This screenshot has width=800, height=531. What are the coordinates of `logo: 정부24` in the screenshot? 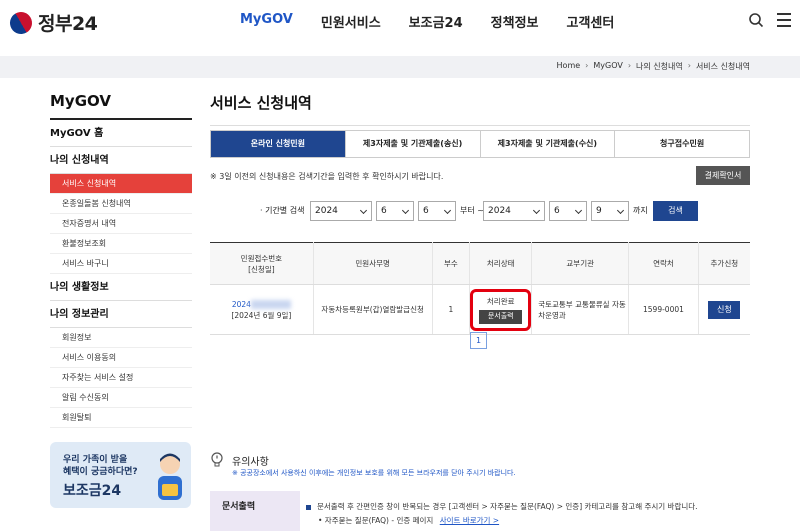 It's located at (51, 22).